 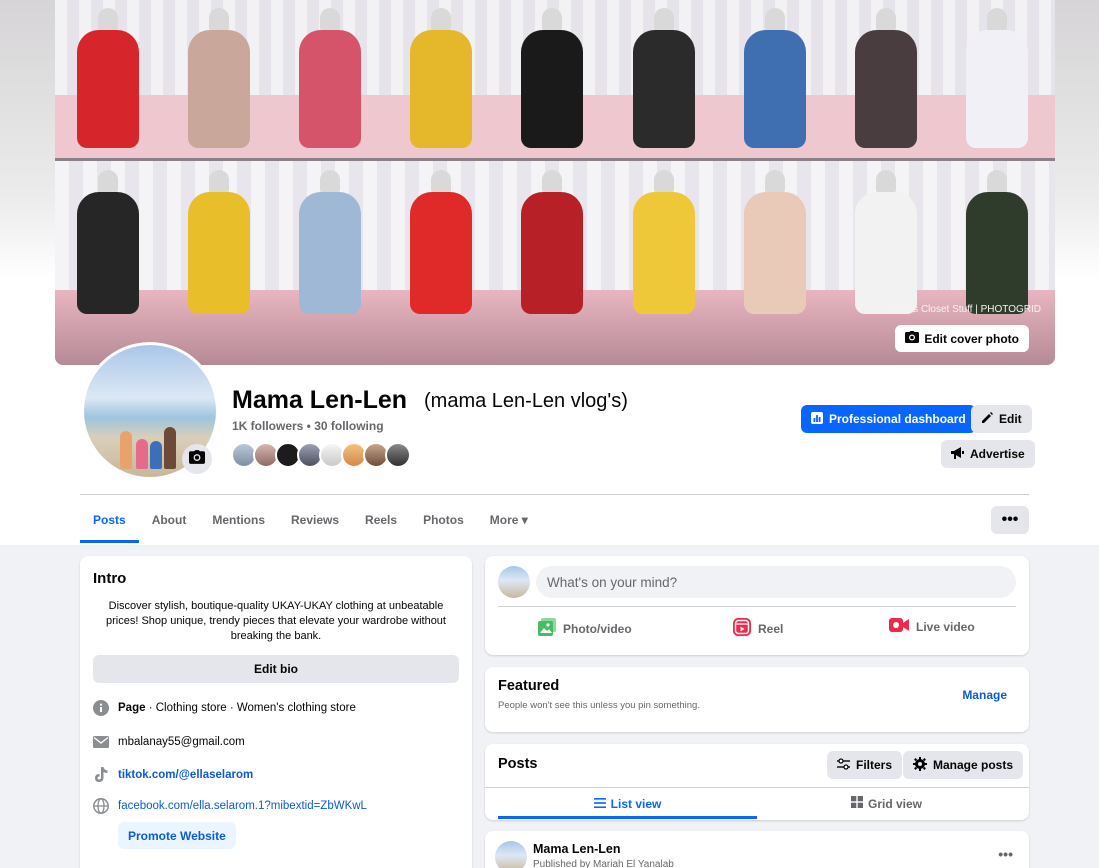 What do you see at coordinates (1010, 419) in the screenshot?
I see `edit-page-label: Edit` at bounding box center [1010, 419].